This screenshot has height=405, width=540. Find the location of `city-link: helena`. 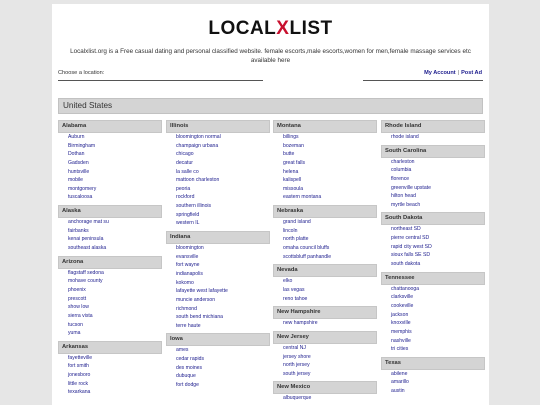

city-link: helena is located at coordinates (325, 172).